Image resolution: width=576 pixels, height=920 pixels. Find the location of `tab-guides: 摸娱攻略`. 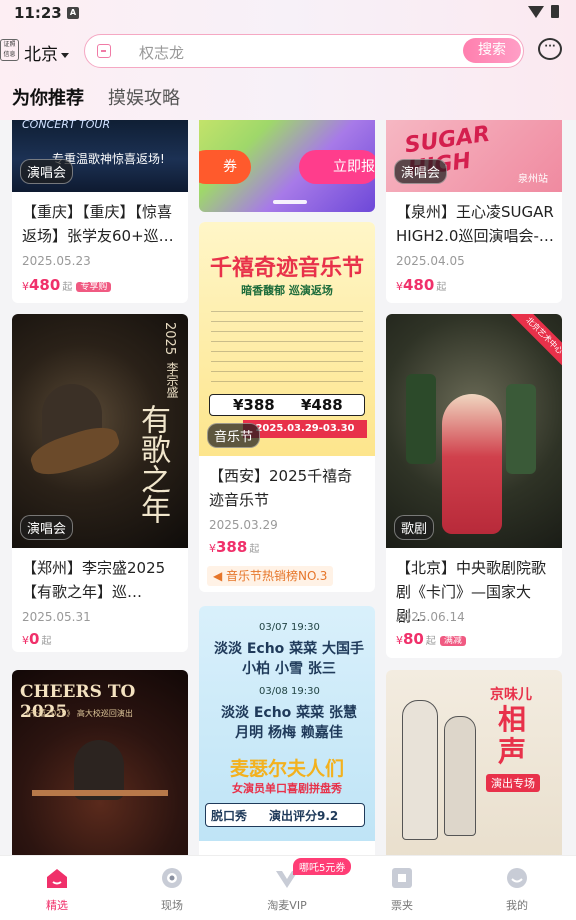

tab-guides: 摸娱攻略 is located at coordinates (144, 97).